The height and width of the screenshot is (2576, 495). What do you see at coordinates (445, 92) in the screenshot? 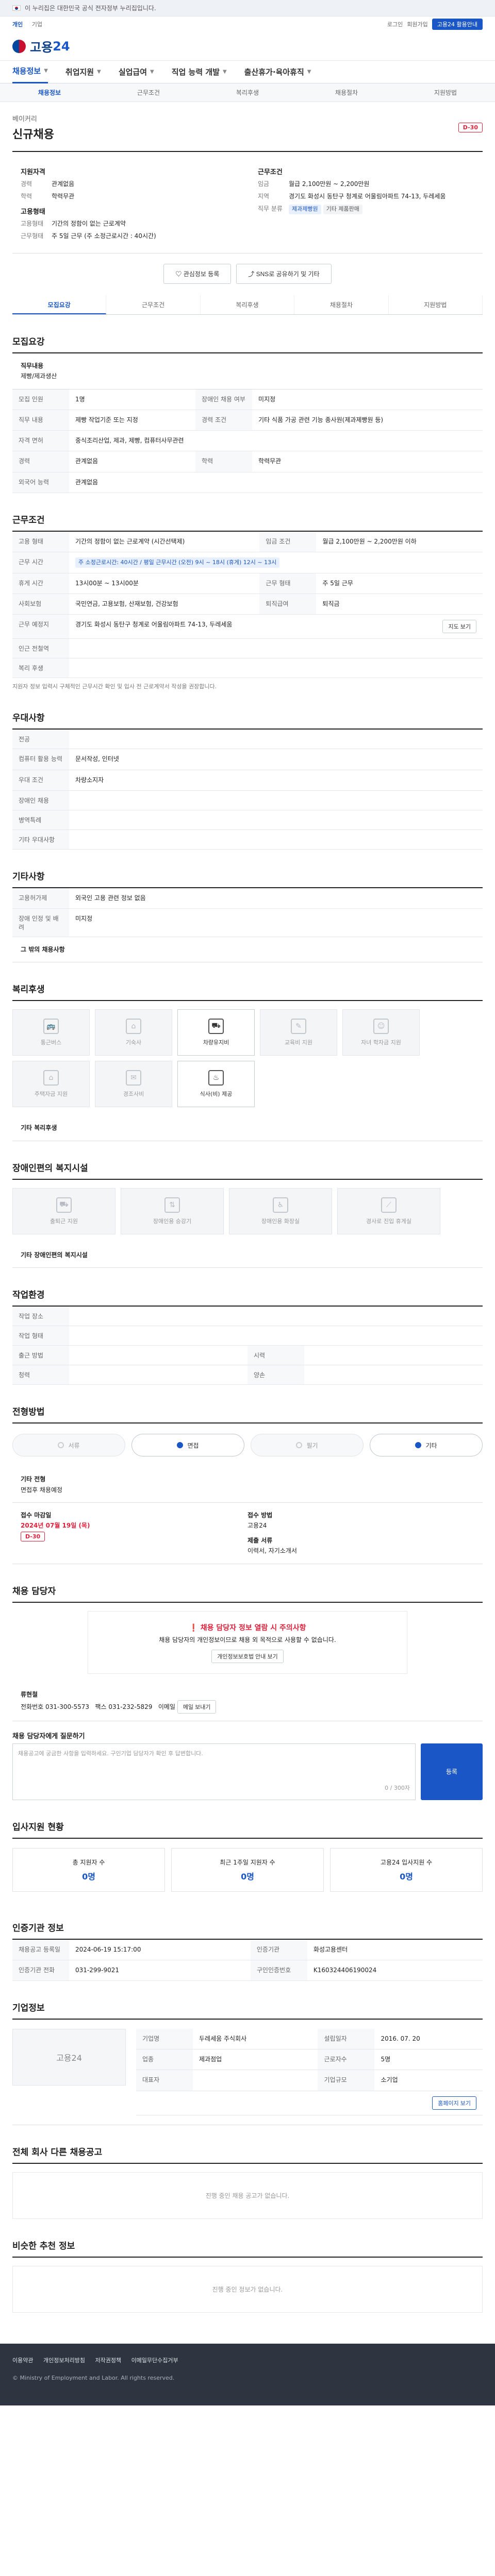
I see `subnav-apply: 지원방법` at bounding box center [445, 92].